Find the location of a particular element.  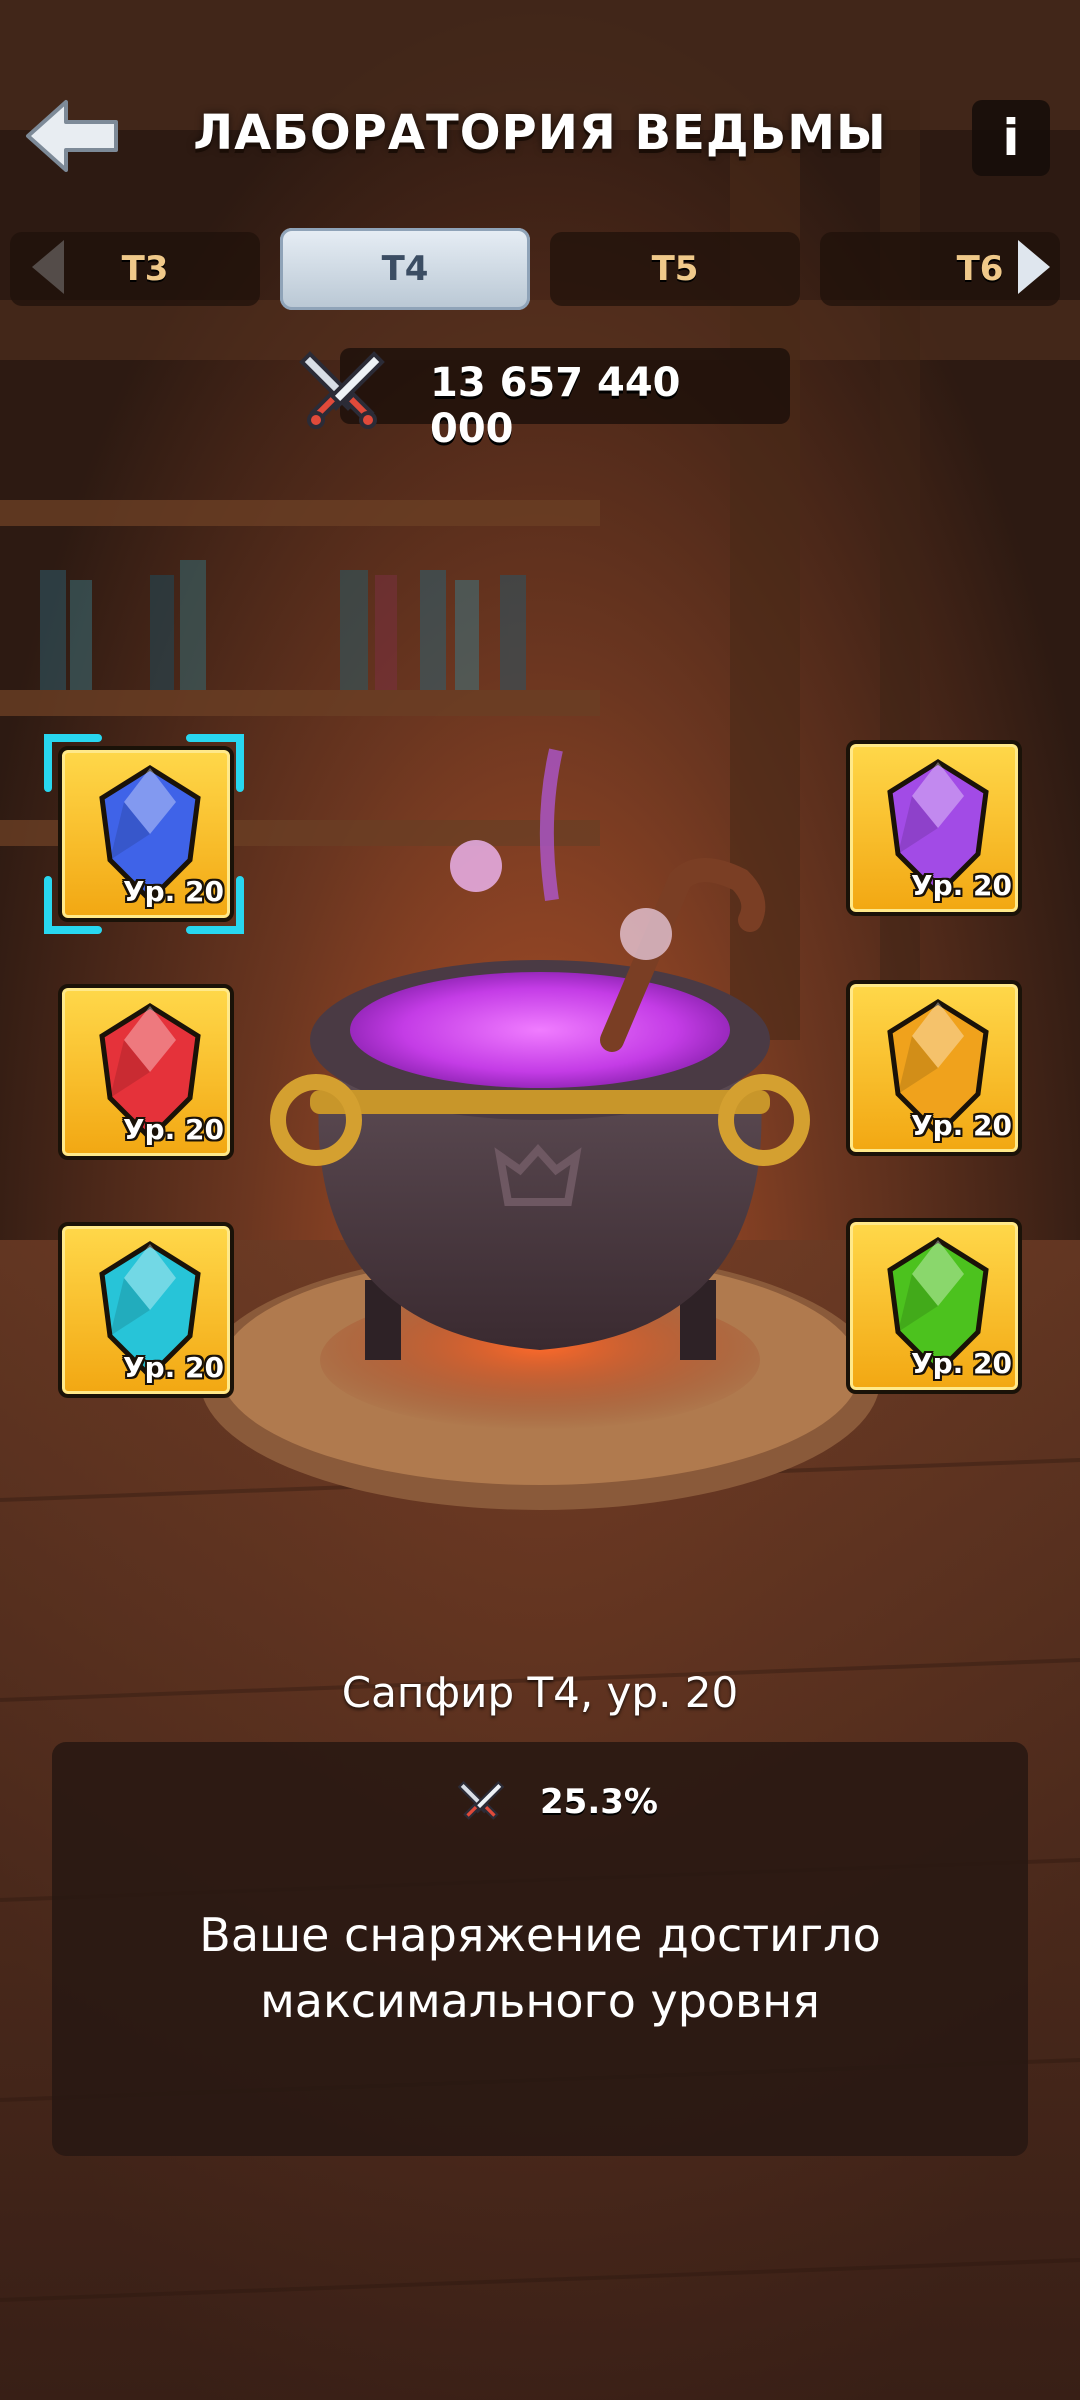

selected-item-name: Сапфир T4, ур. 20 is located at coordinates (540, 1692).